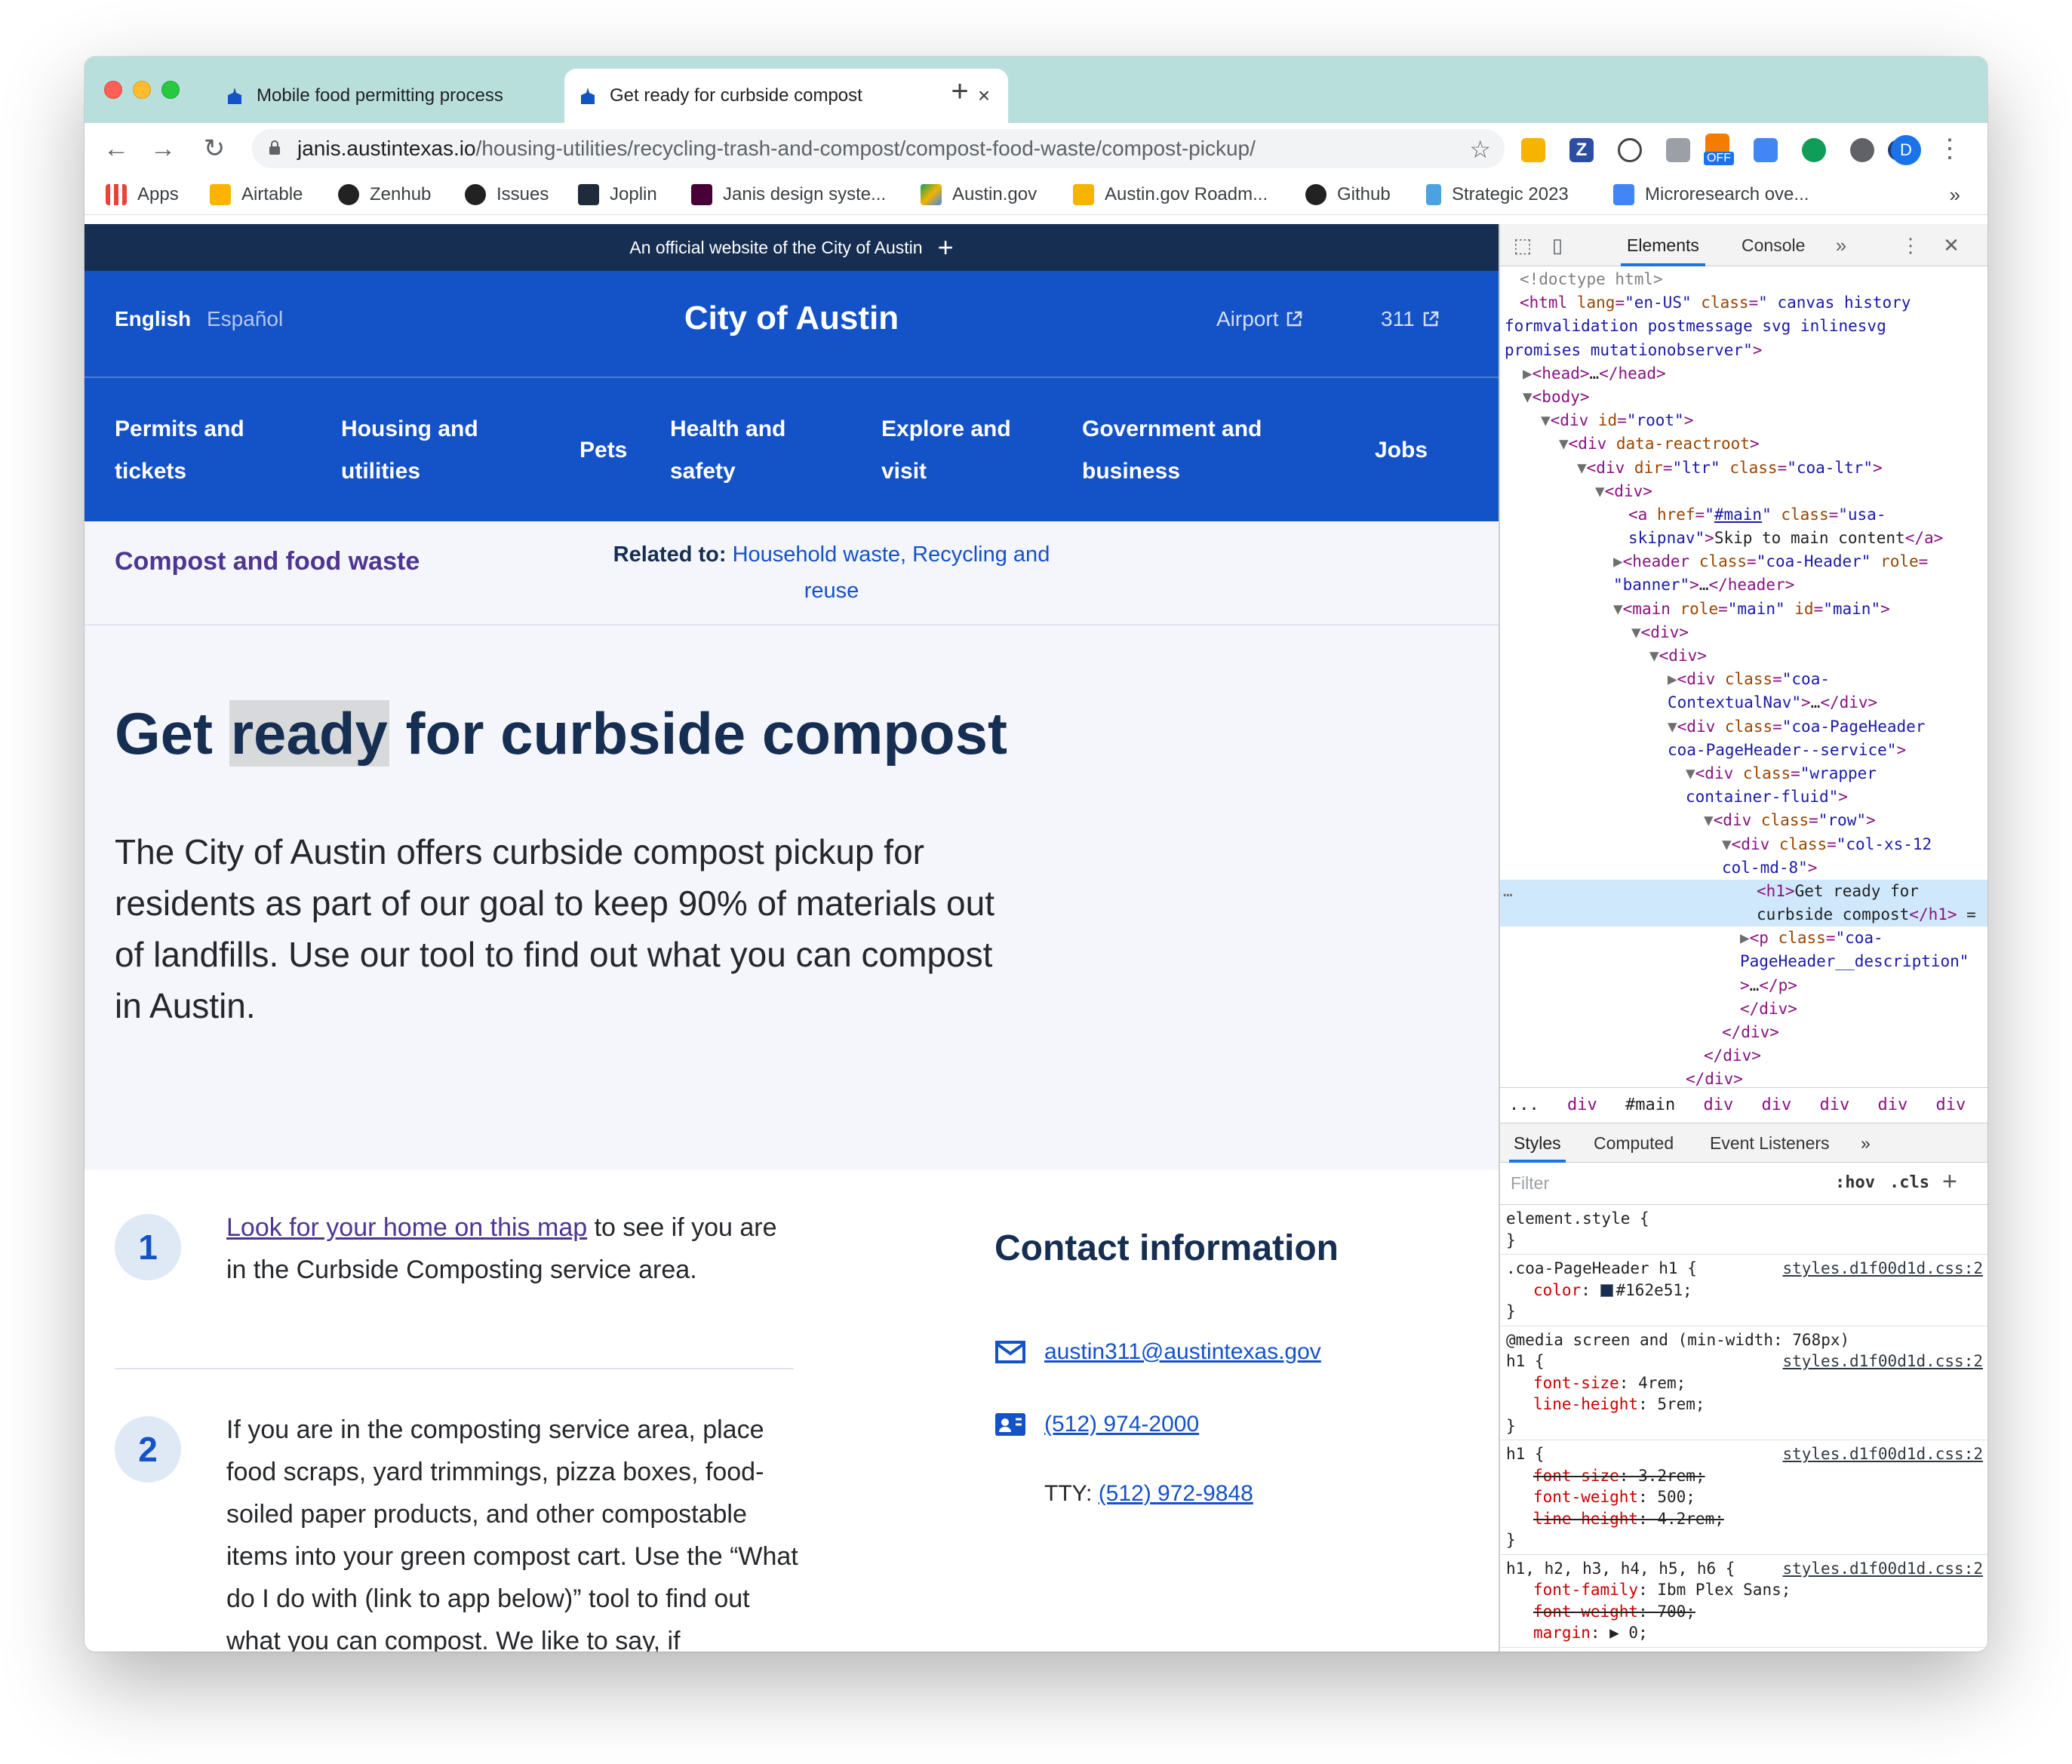 The image size is (2072, 1764). I want to click on bookmark-star-icon: ☆, so click(1480, 149).